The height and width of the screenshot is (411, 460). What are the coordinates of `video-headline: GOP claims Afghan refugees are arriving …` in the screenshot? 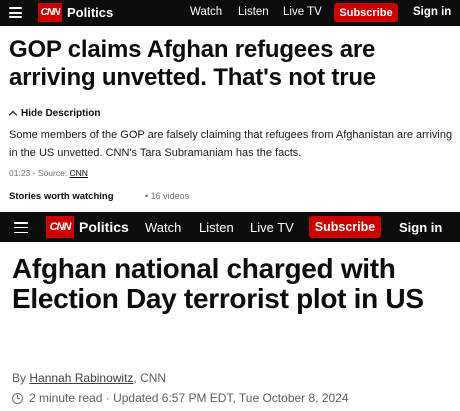 It's located at (192, 63).